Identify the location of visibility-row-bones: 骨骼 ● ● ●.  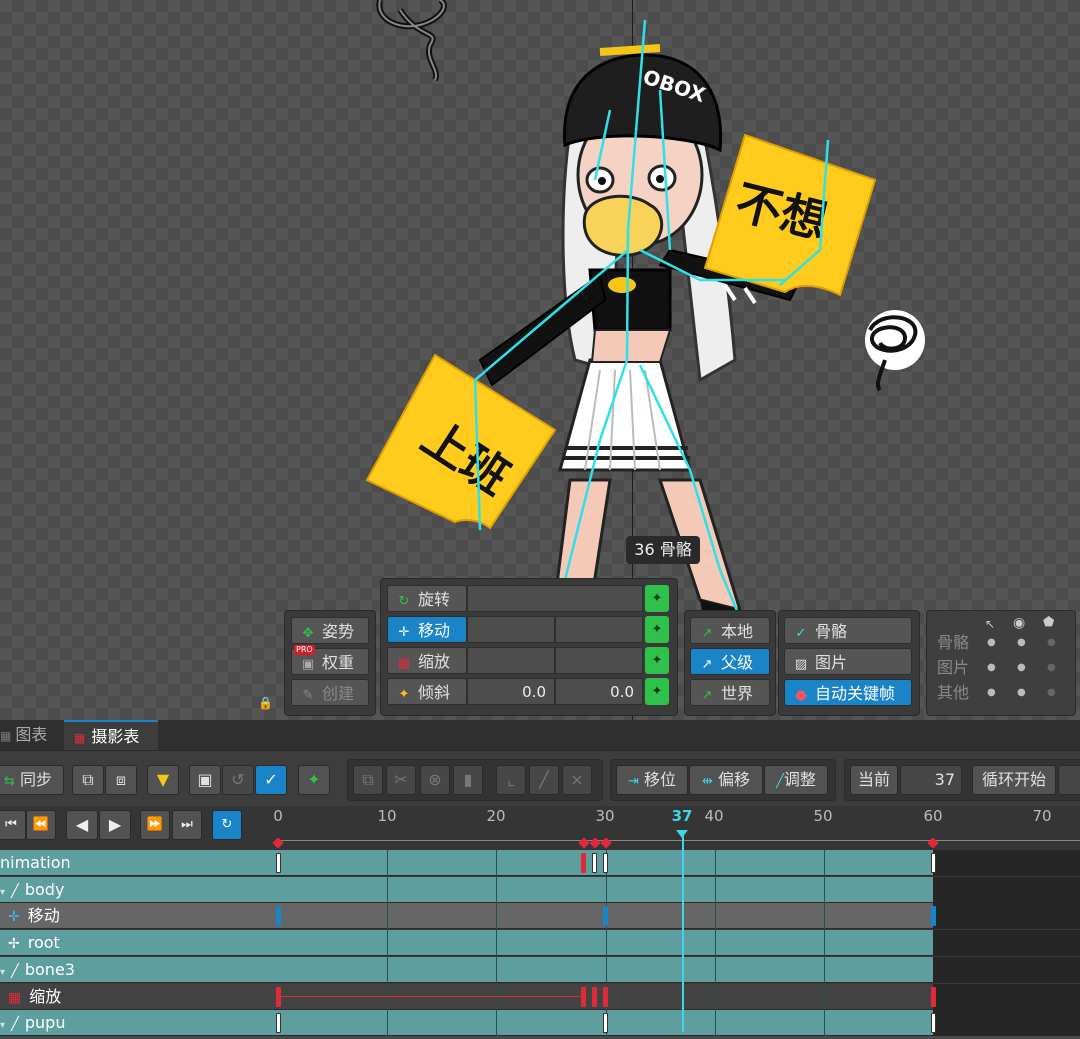
(1002, 643).